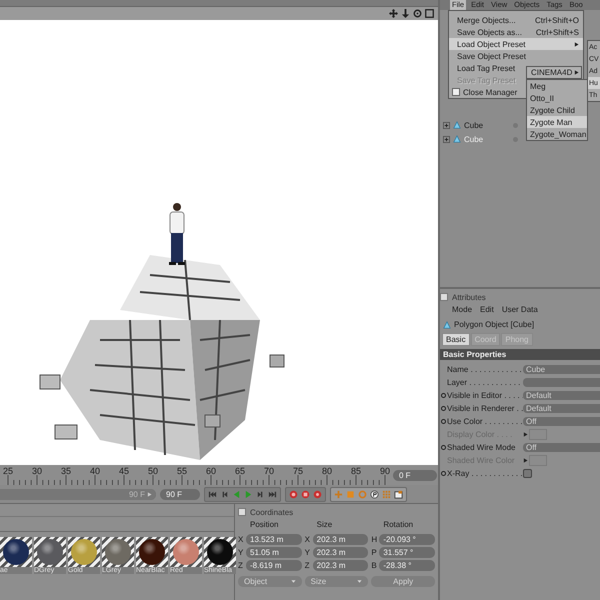 This screenshot has height=600, width=600. I want to click on axis-label: P, so click(374, 552).